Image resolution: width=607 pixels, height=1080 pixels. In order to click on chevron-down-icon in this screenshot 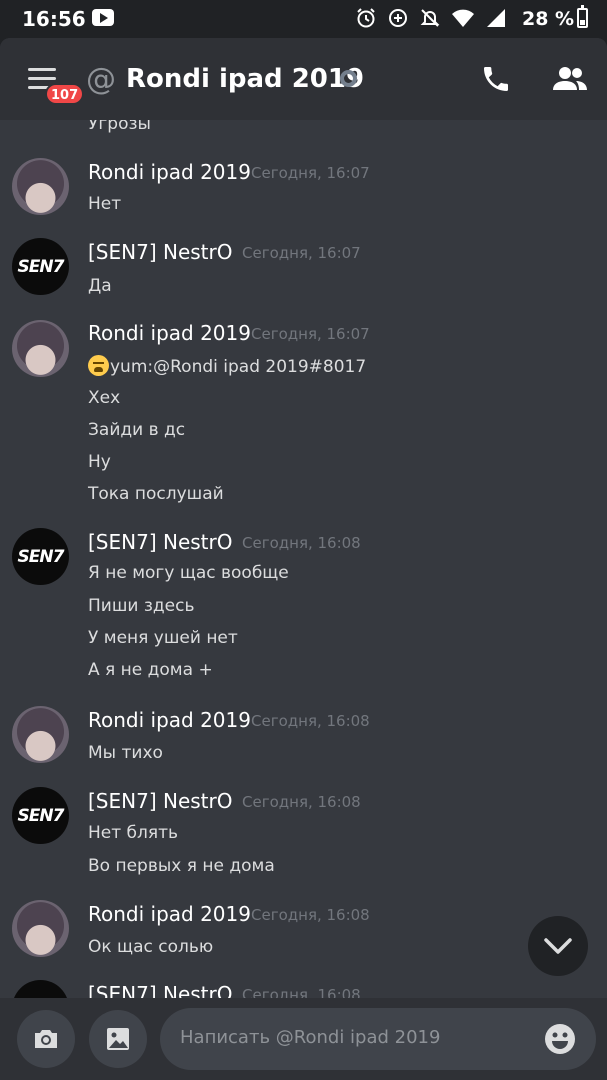, I will do `click(558, 946)`.